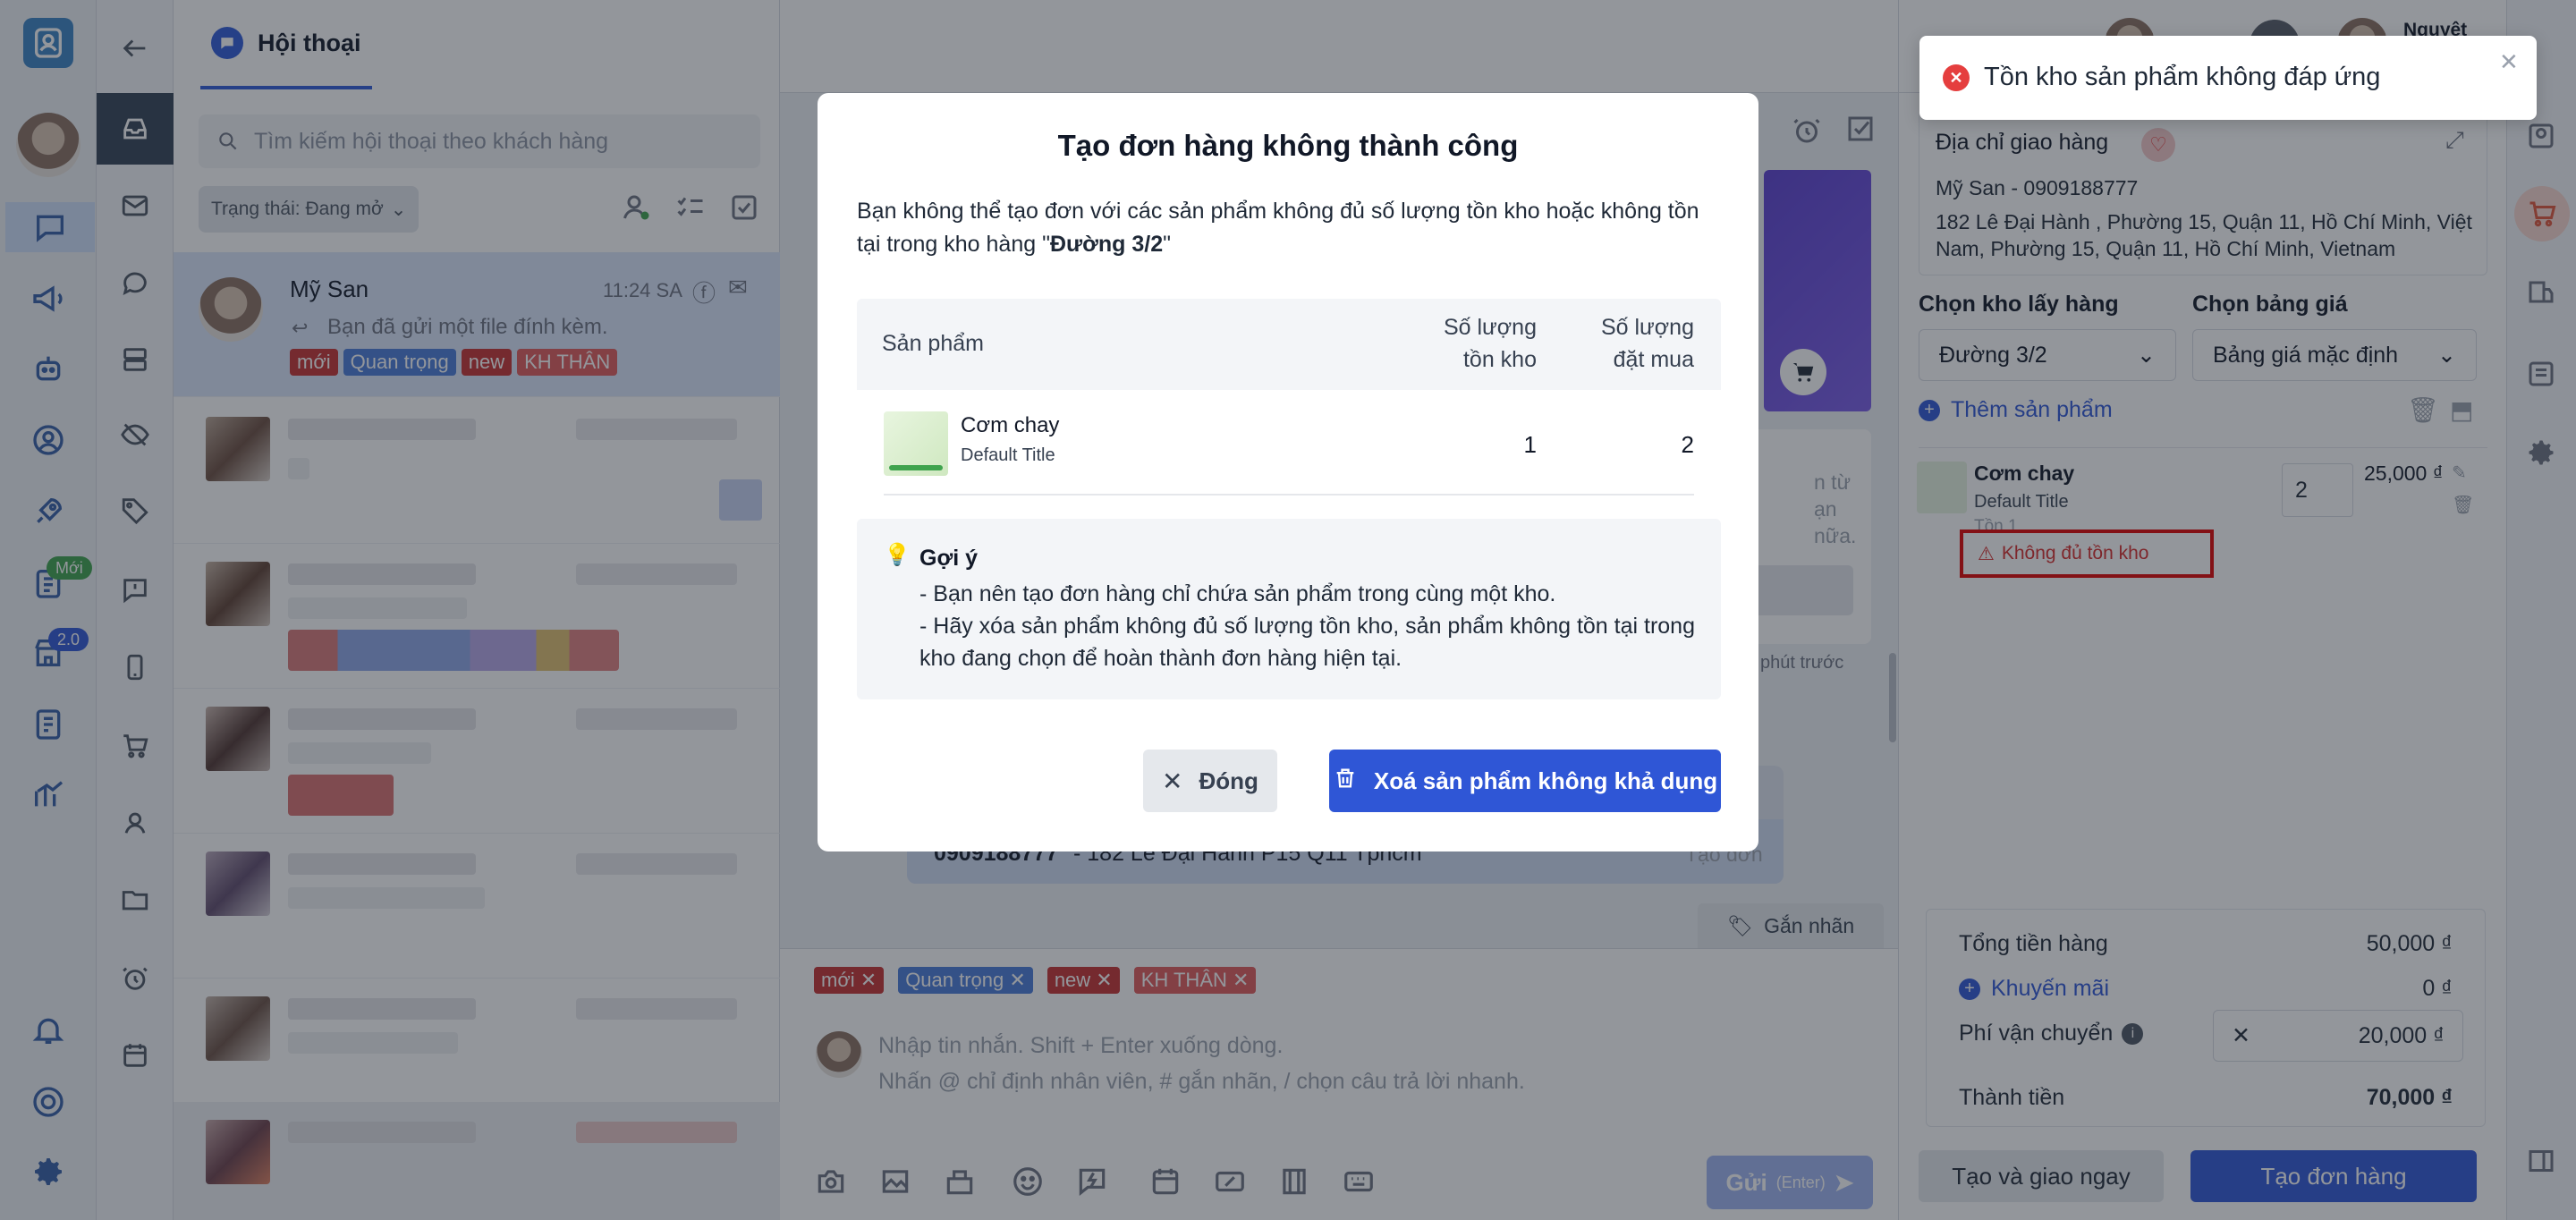 Image resolution: width=2576 pixels, height=1220 pixels. Describe the element at coordinates (1288, 145) in the screenshot. I see `dialog-title: Tạo đơn hàng không thành công` at that location.